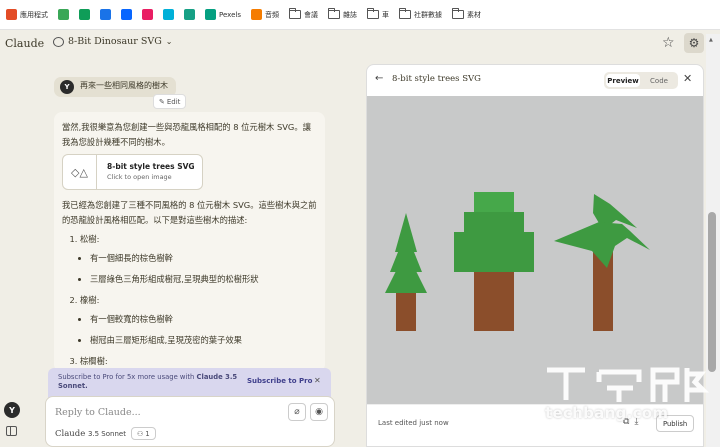 The width and height of the screenshot is (720, 447). Describe the element at coordinates (162, 101) in the screenshot. I see `pencil-icon: ✎` at that location.